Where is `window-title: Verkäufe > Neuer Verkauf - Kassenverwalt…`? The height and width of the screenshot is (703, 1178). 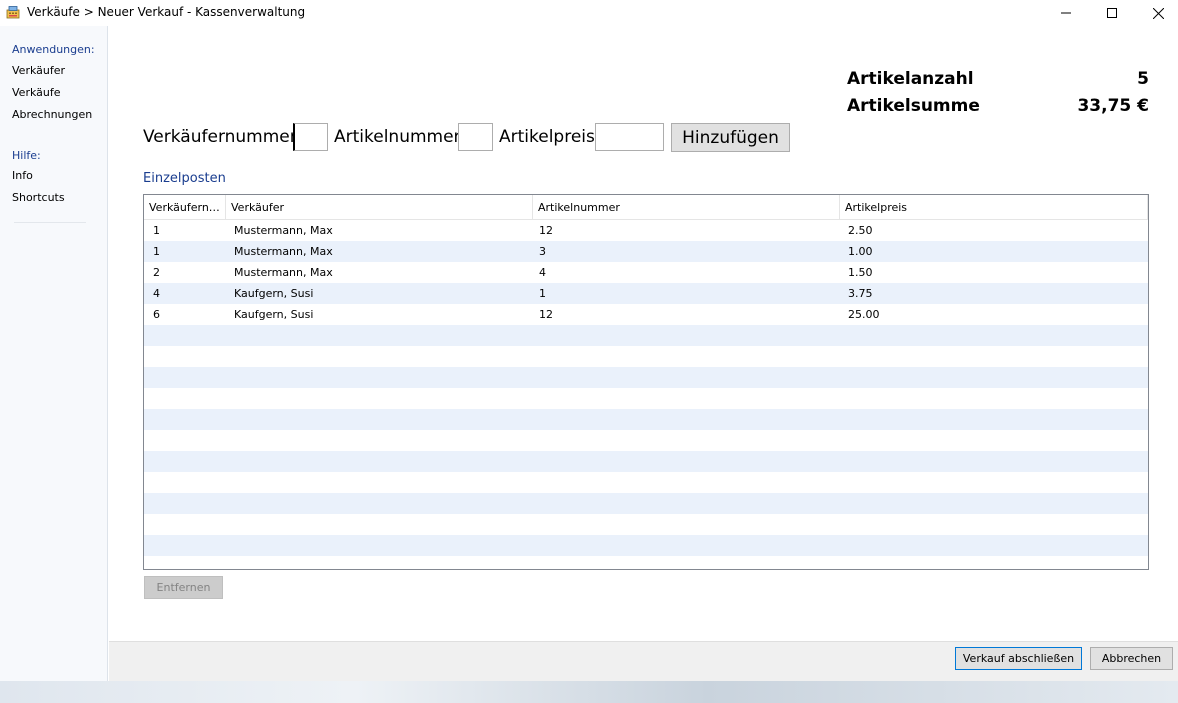 window-title: Verkäufe > Neuer Verkauf - Kassenverwalt… is located at coordinates (166, 12).